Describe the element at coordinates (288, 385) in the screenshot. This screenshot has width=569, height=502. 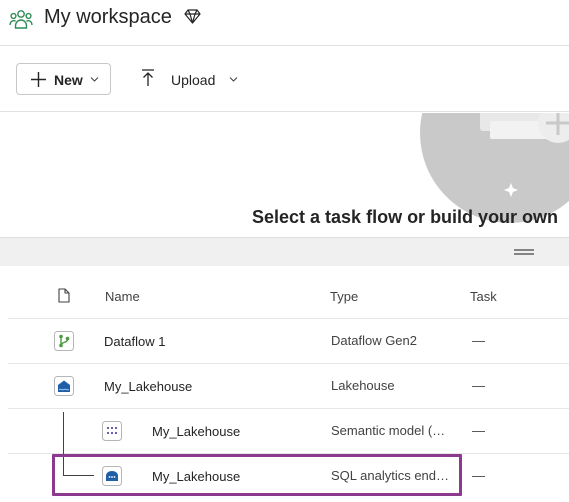
I see `table-row: My_Lakehouse Lakehouse —` at that location.